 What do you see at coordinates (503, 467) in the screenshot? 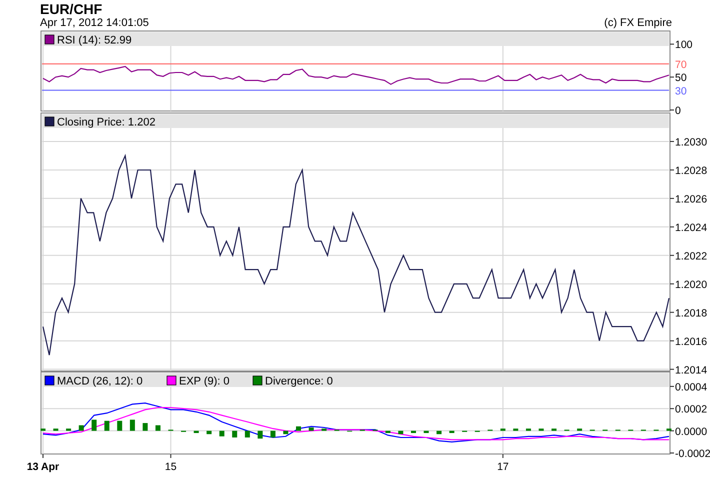
I see `axis-label: 17` at bounding box center [503, 467].